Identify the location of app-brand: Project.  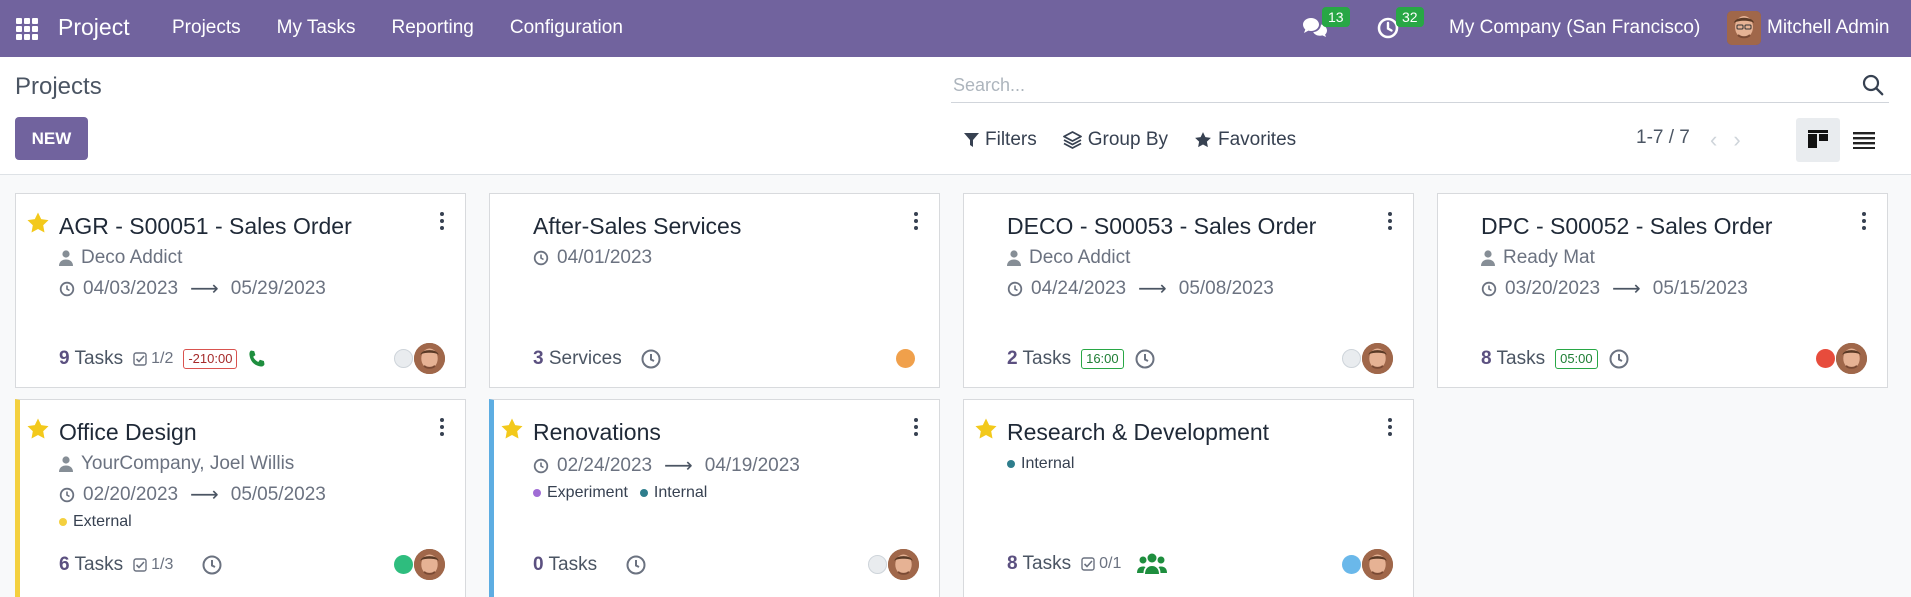
(94, 27).